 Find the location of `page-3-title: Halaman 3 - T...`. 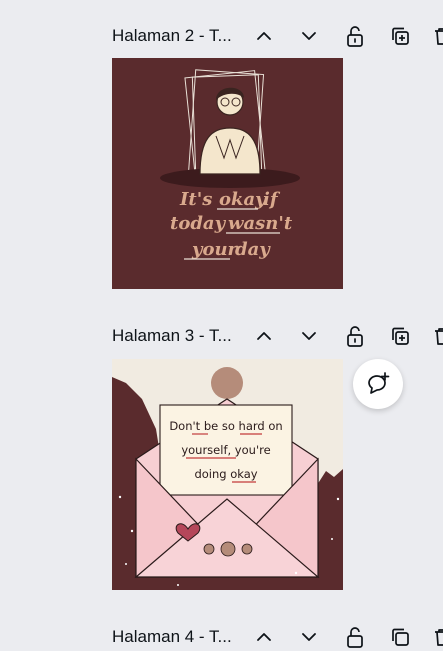

page-3-title: Halaman 3 - T... is located at coordinates (177, 336).